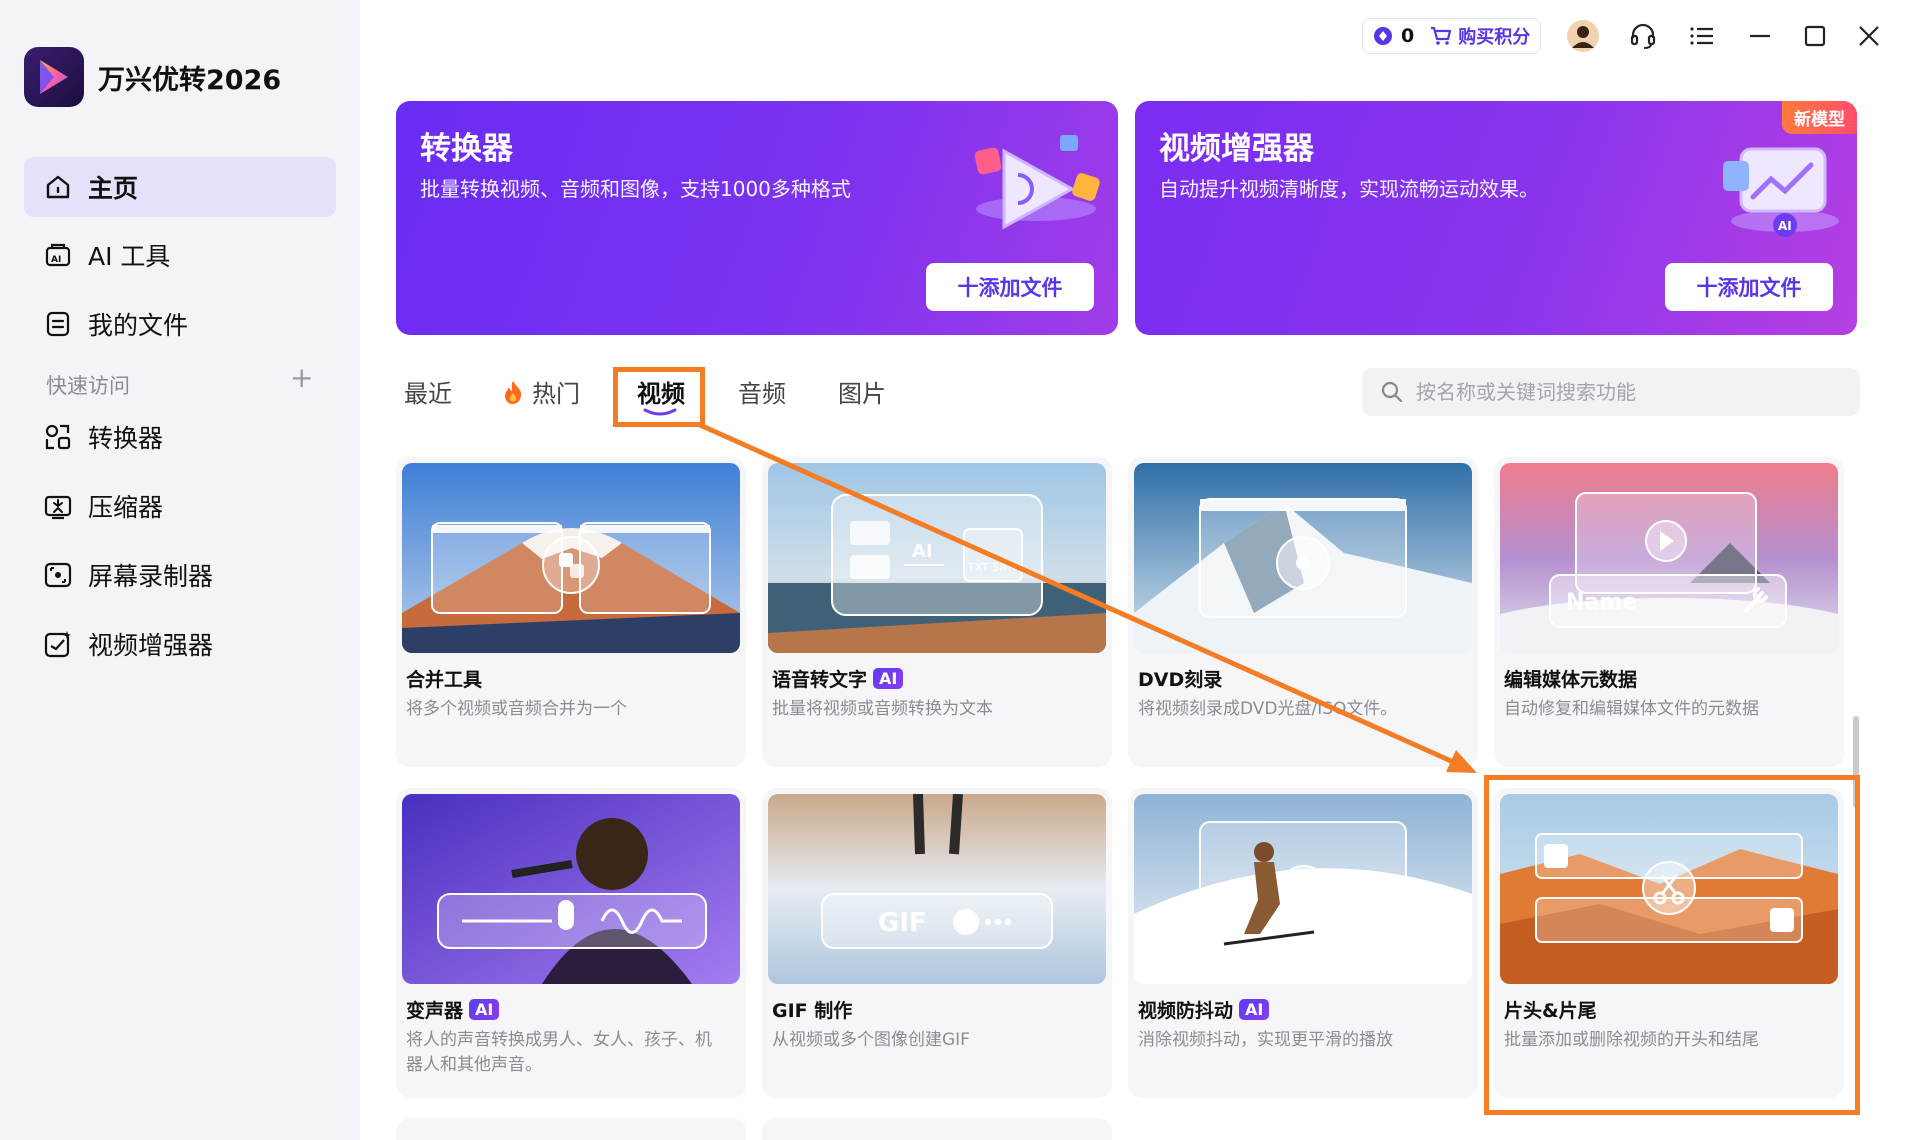  I want to click on annotation-arrow, so click(1087, 597).